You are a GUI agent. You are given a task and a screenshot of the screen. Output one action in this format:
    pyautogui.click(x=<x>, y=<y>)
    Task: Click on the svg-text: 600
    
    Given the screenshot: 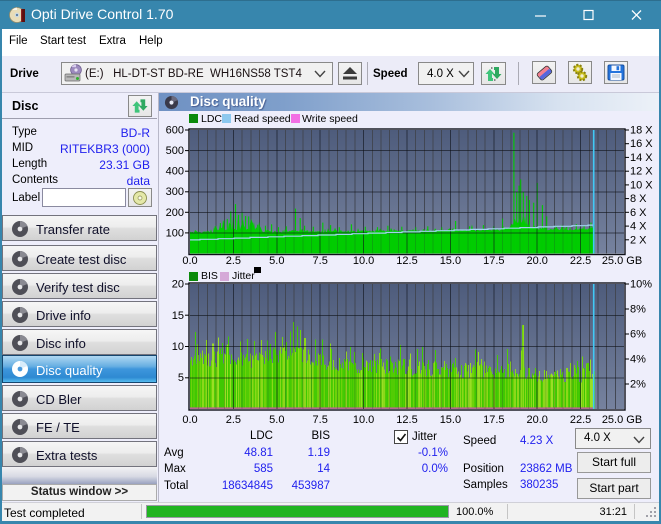 What is the action you would take?
    pyautogui.click(x=175, y=131)
    